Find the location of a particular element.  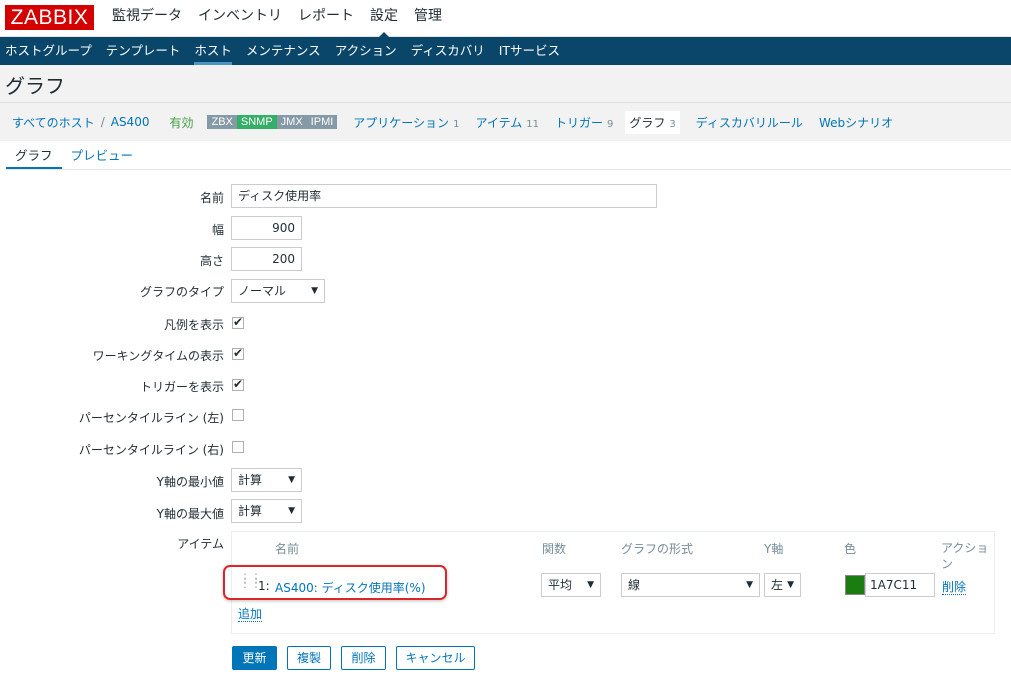

cancel-button: キャンセル is located at coordinates (435, 658).